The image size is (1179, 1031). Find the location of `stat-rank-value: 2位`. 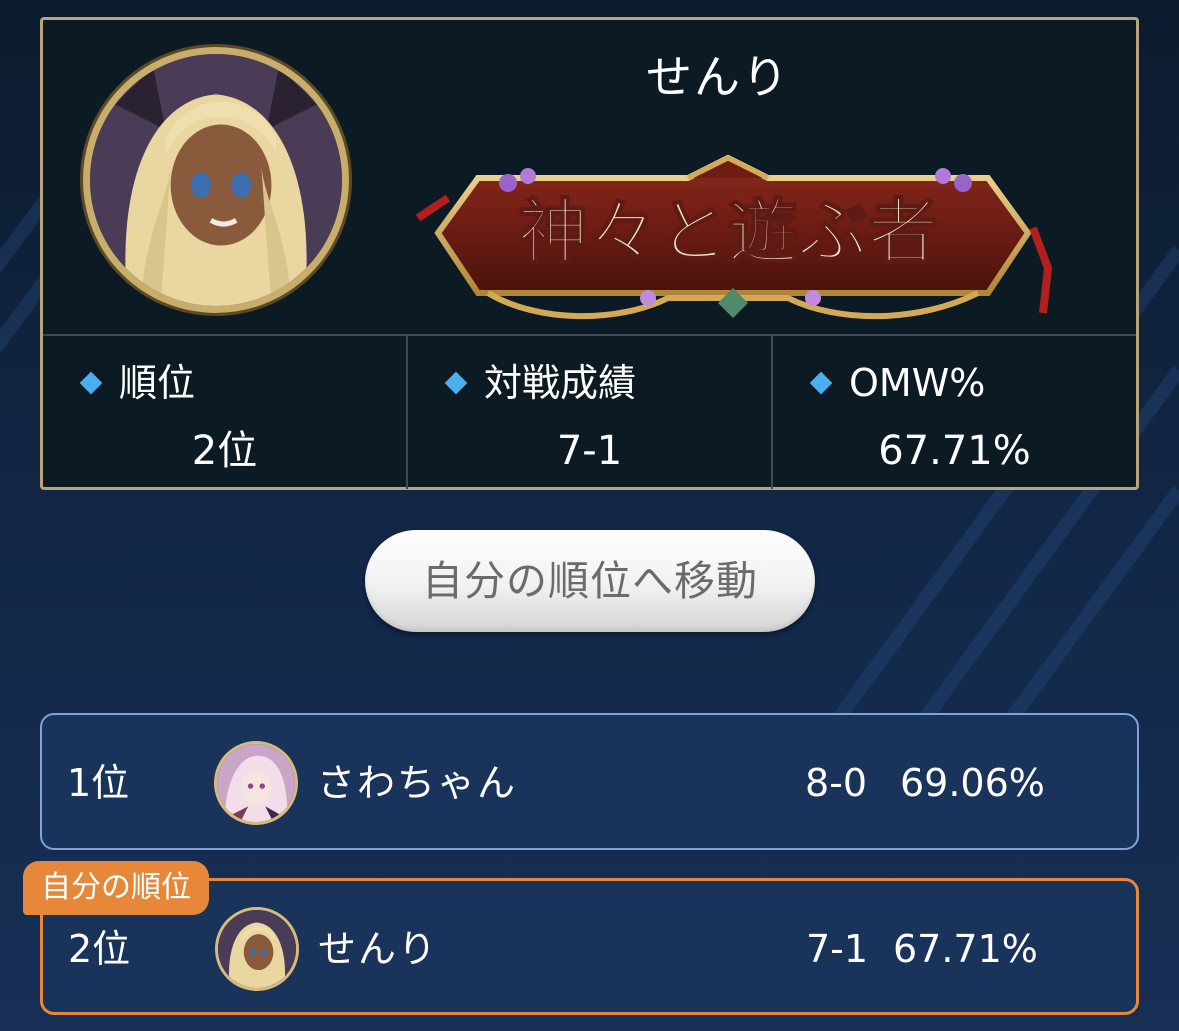

stat-rank-value: 2位 is located at coordinates (224, 451).